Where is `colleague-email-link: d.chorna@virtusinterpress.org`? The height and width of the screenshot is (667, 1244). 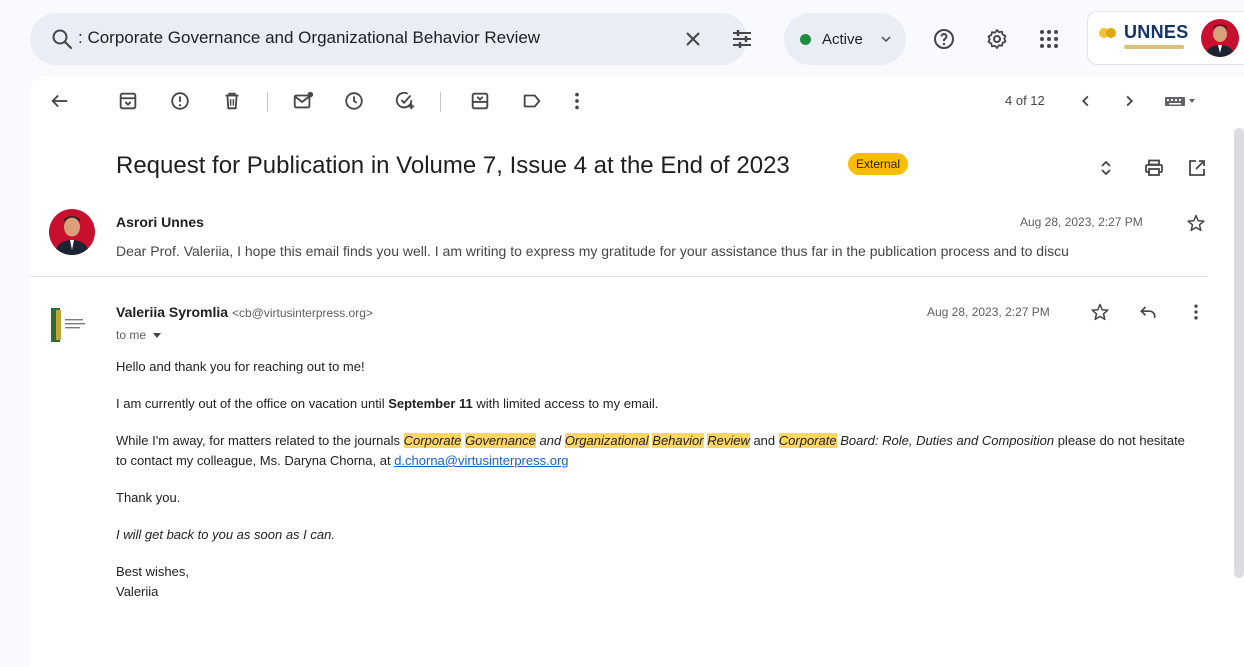 colleague-email-link: d.chorna@virtusinterpress.org is located at coordinates (481, 460).